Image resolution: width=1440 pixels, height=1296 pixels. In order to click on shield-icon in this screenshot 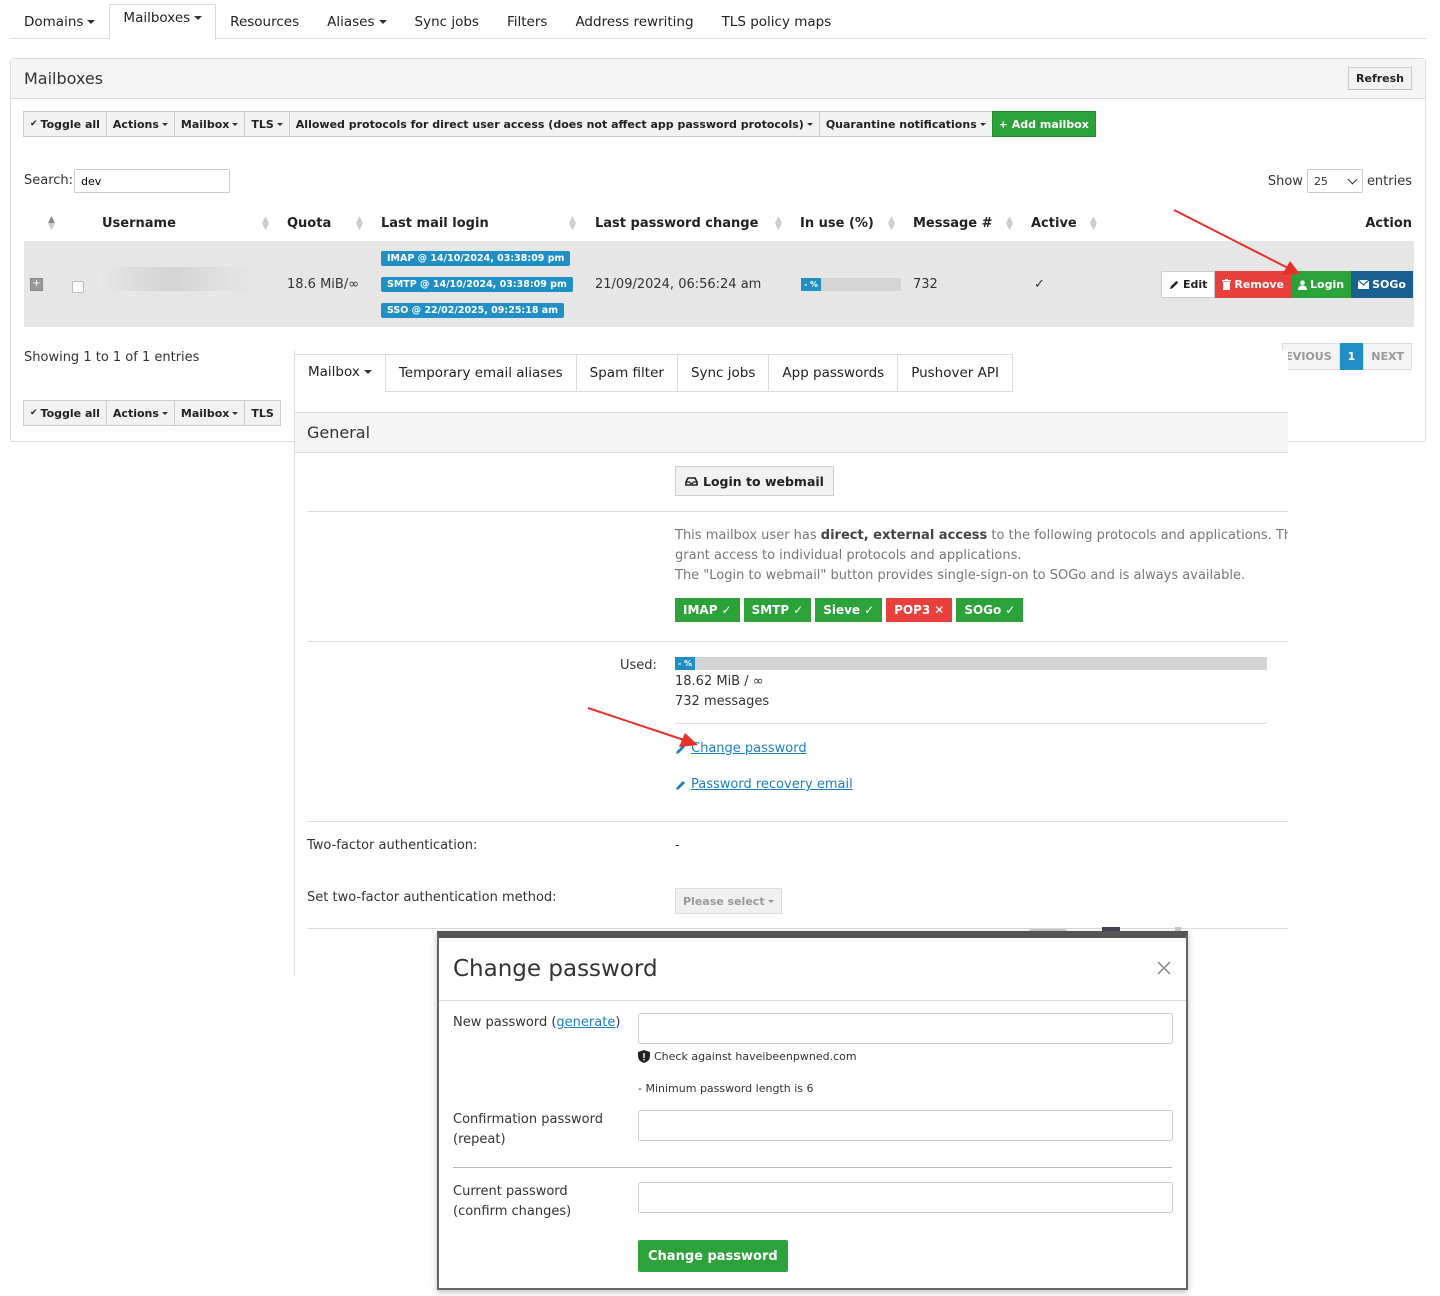, I will do `click(644, 1056)`.